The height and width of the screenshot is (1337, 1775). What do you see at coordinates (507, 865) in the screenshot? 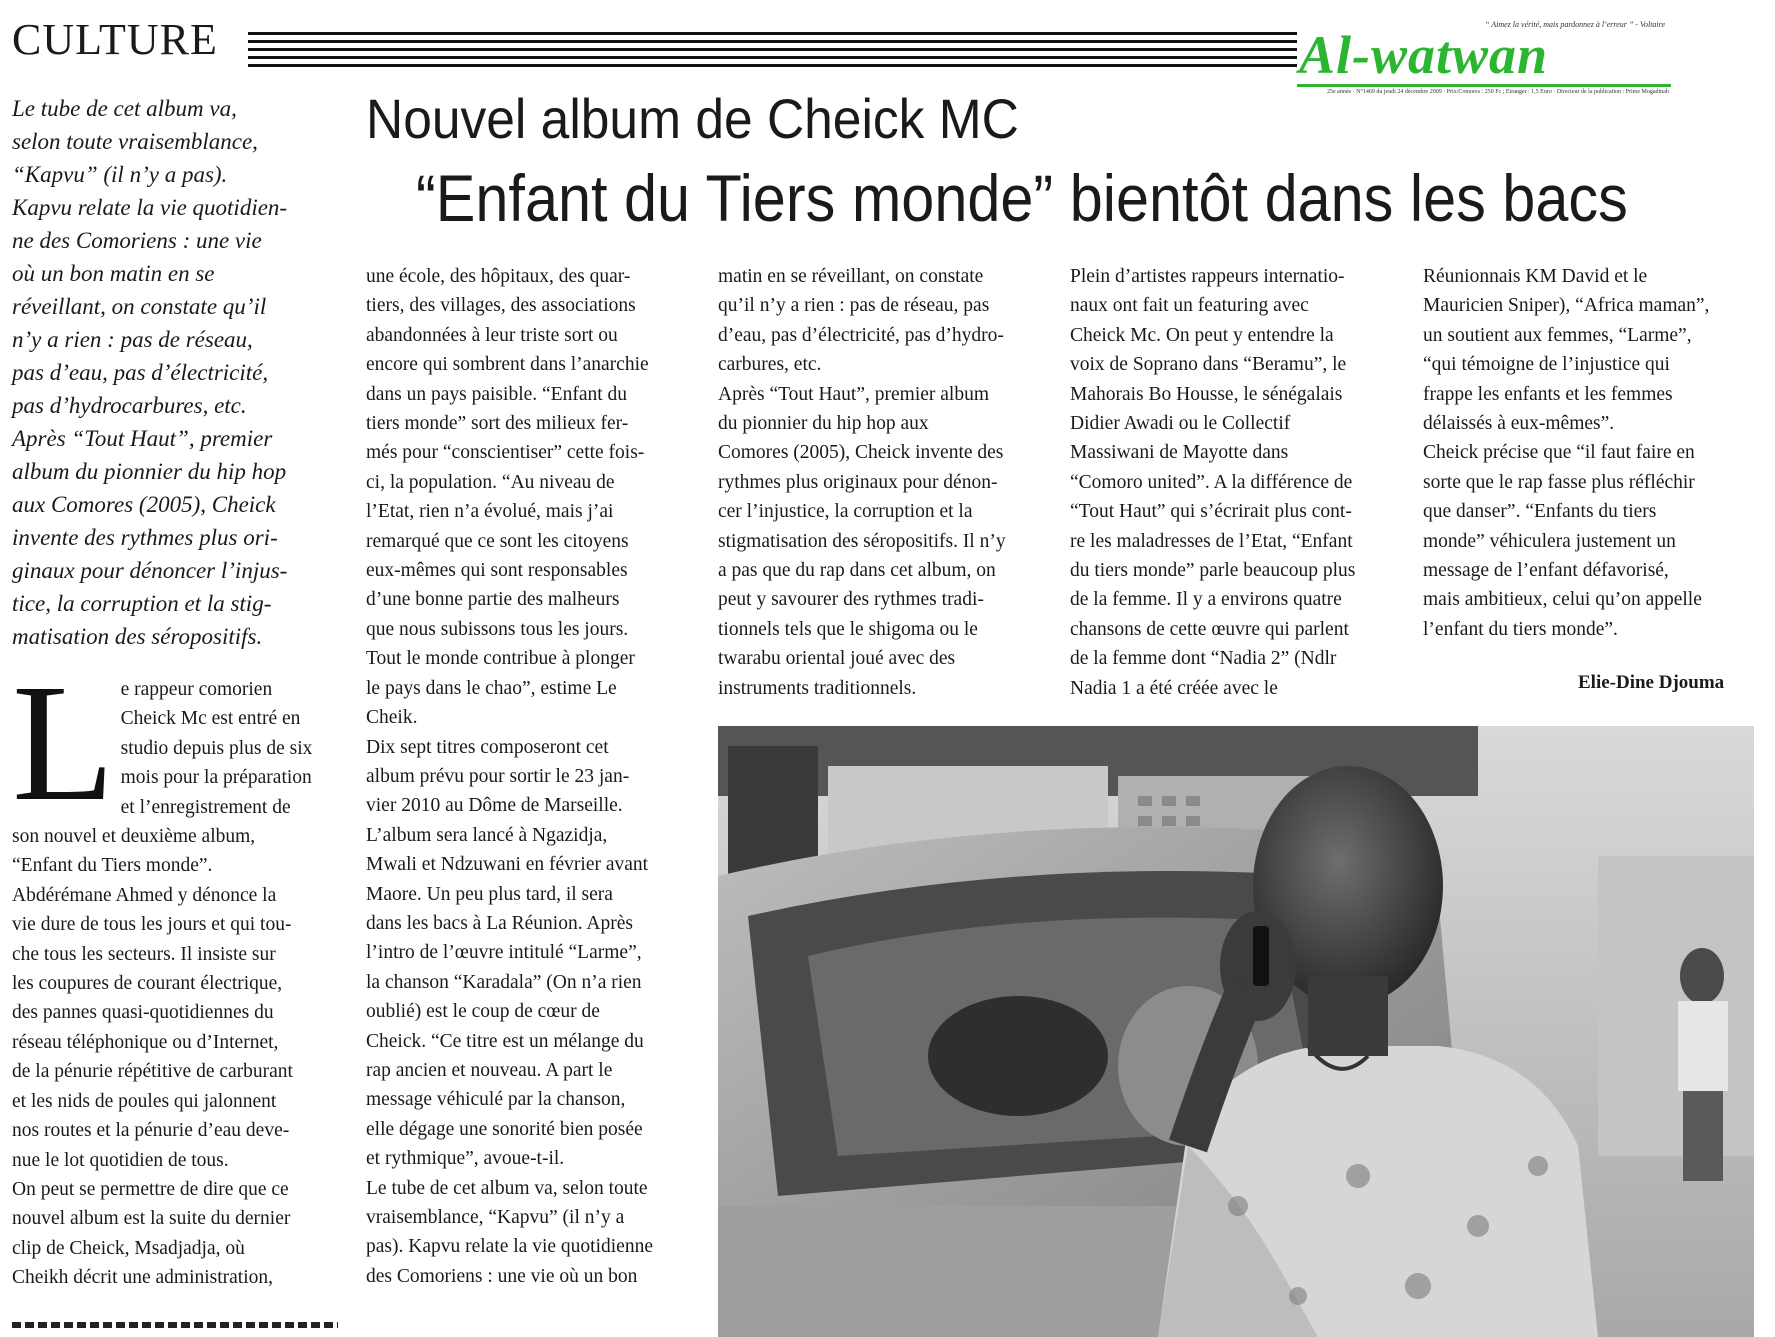
I see `body-line: Mwali et Ndzuwani en février avant` at bounding box center [507, 865].